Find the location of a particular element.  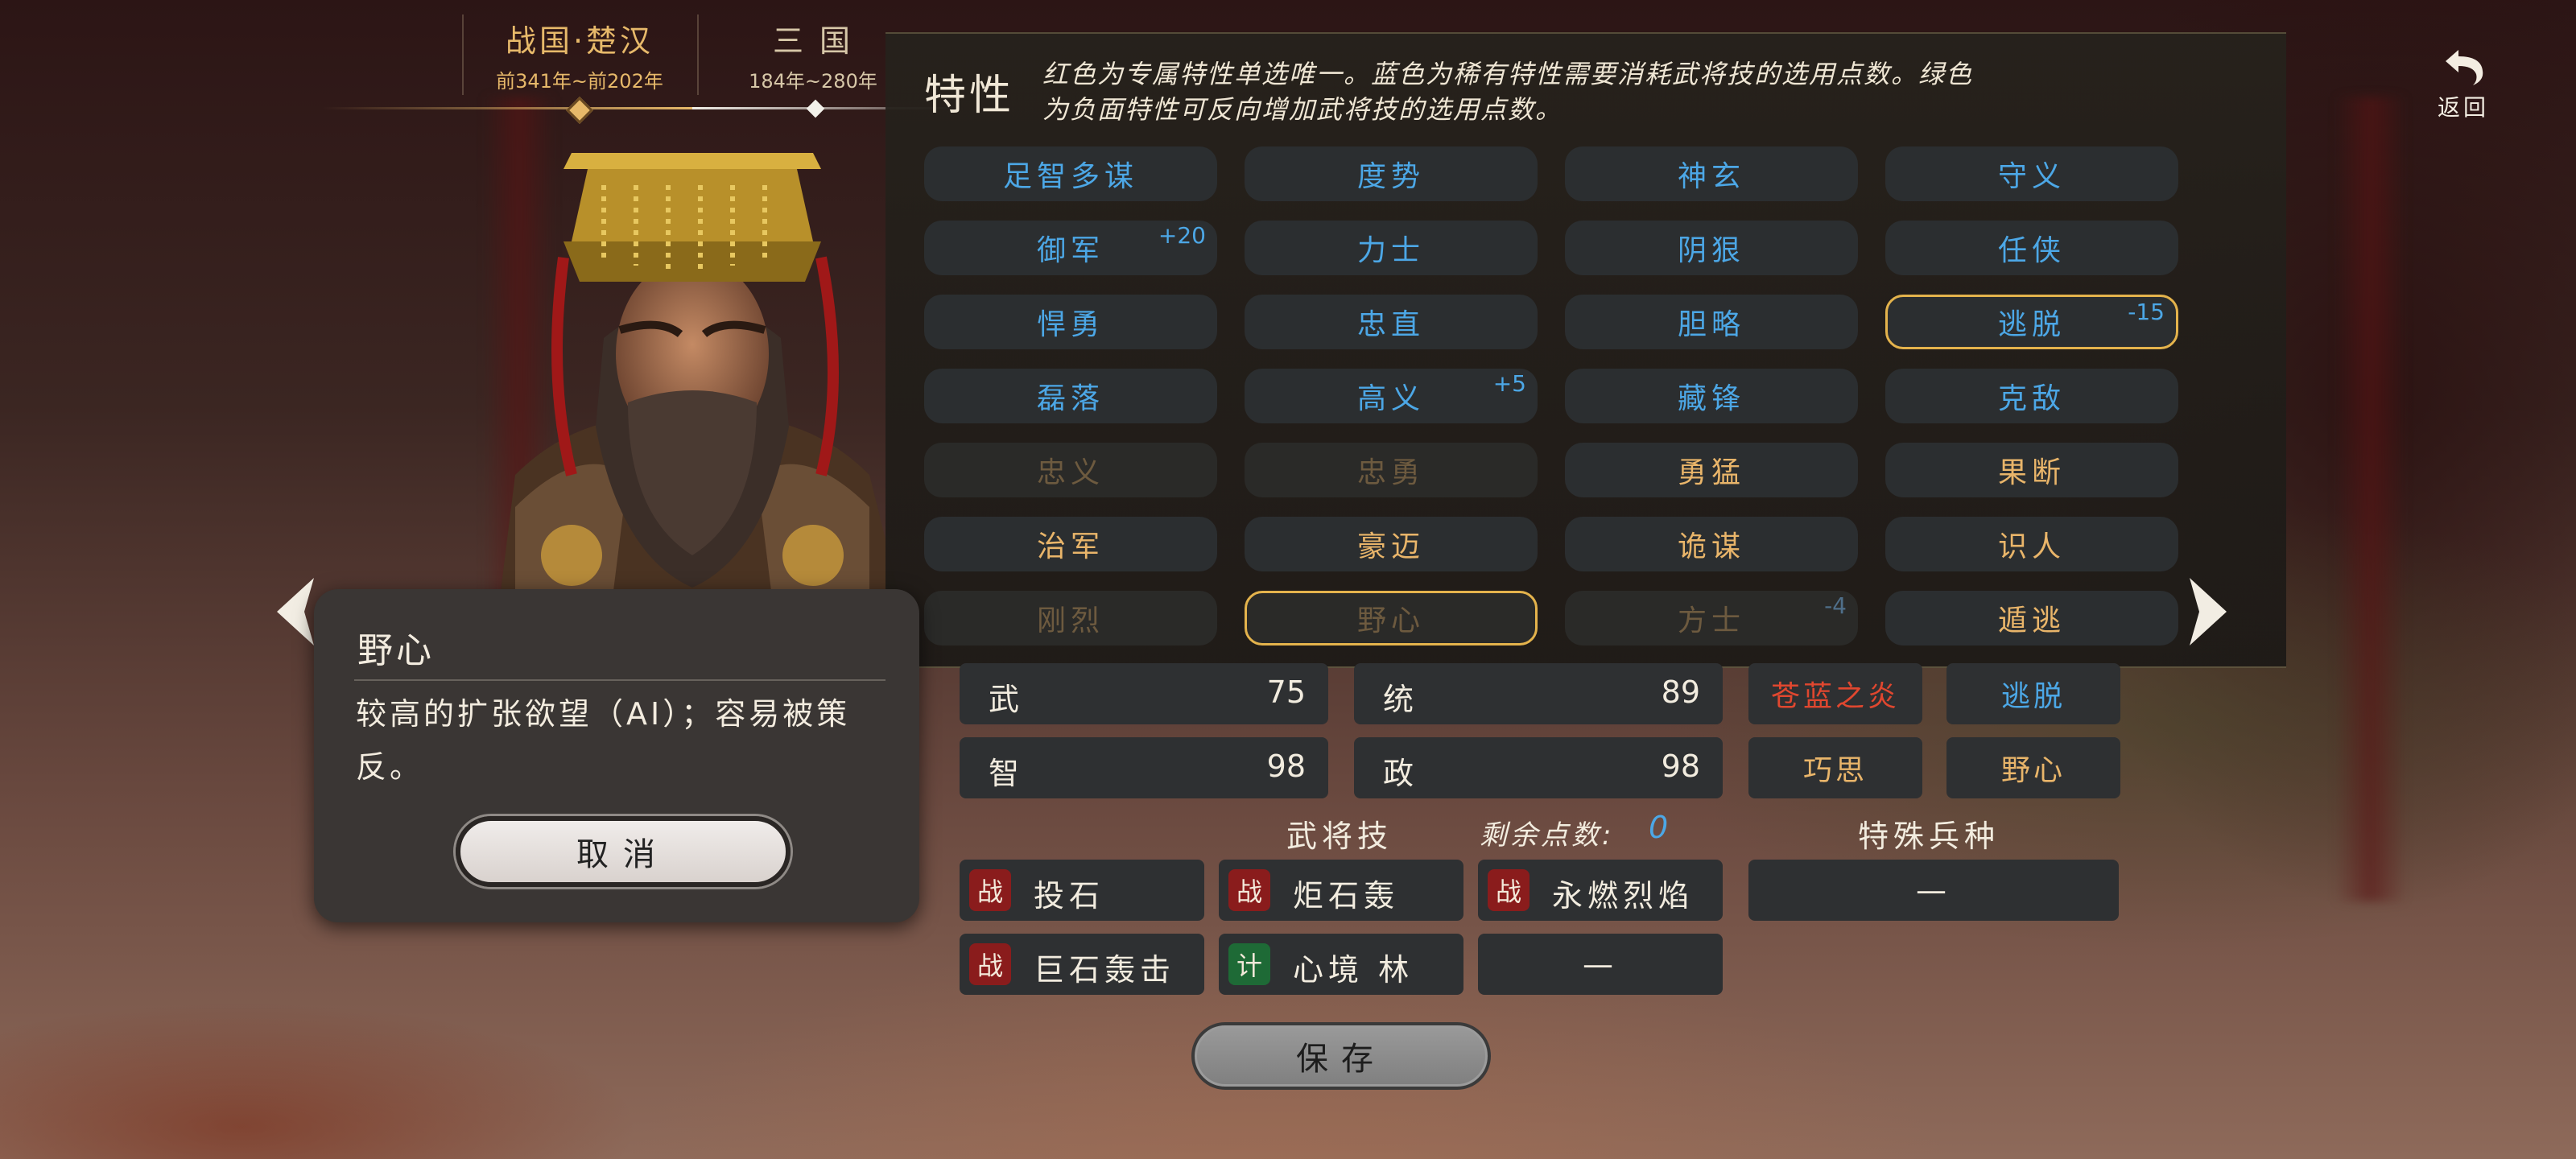

trait-option: 忠直 is located at coordinates (1391, 322).